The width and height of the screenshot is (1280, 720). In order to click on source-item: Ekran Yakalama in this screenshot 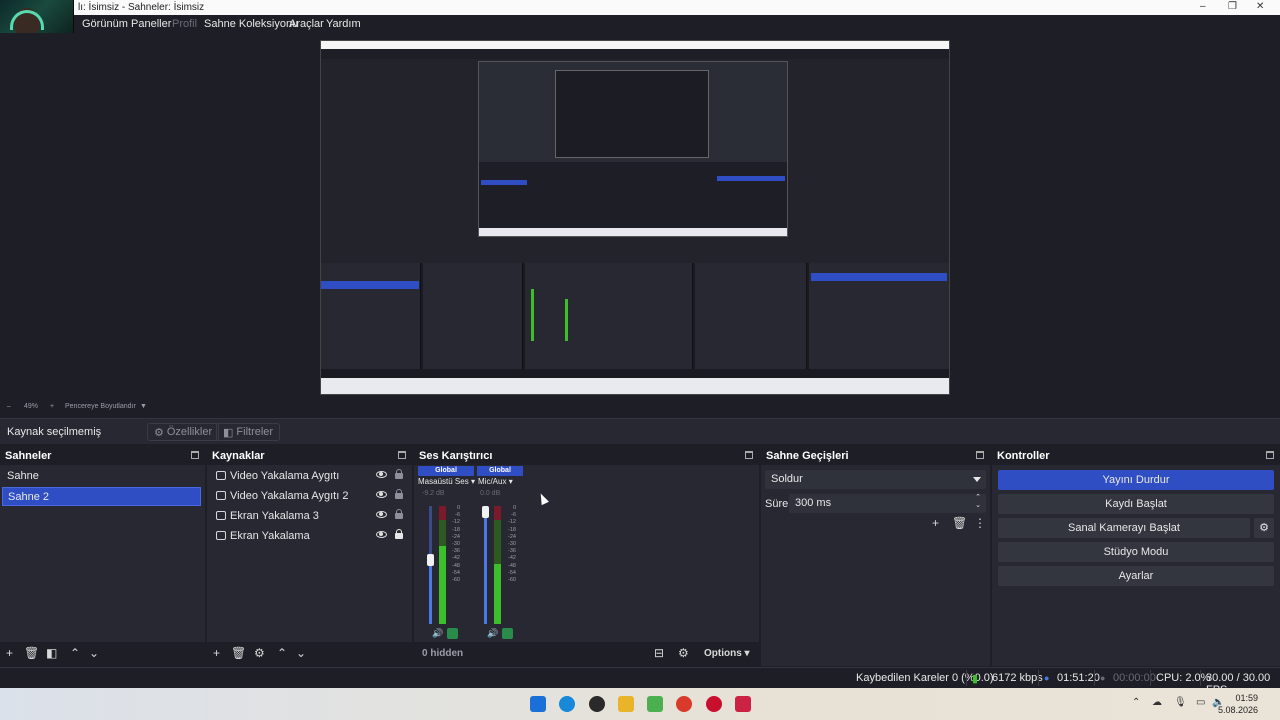, I will do `click(309, 536)`.